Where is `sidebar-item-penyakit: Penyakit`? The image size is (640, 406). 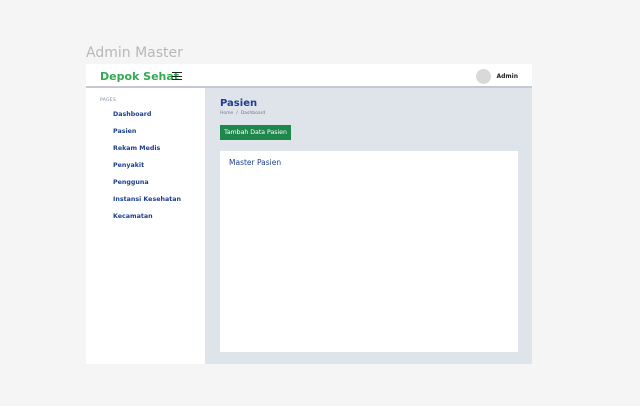
sidebar-item-penyakit: Penyakit is located at coordinates (128, 165).